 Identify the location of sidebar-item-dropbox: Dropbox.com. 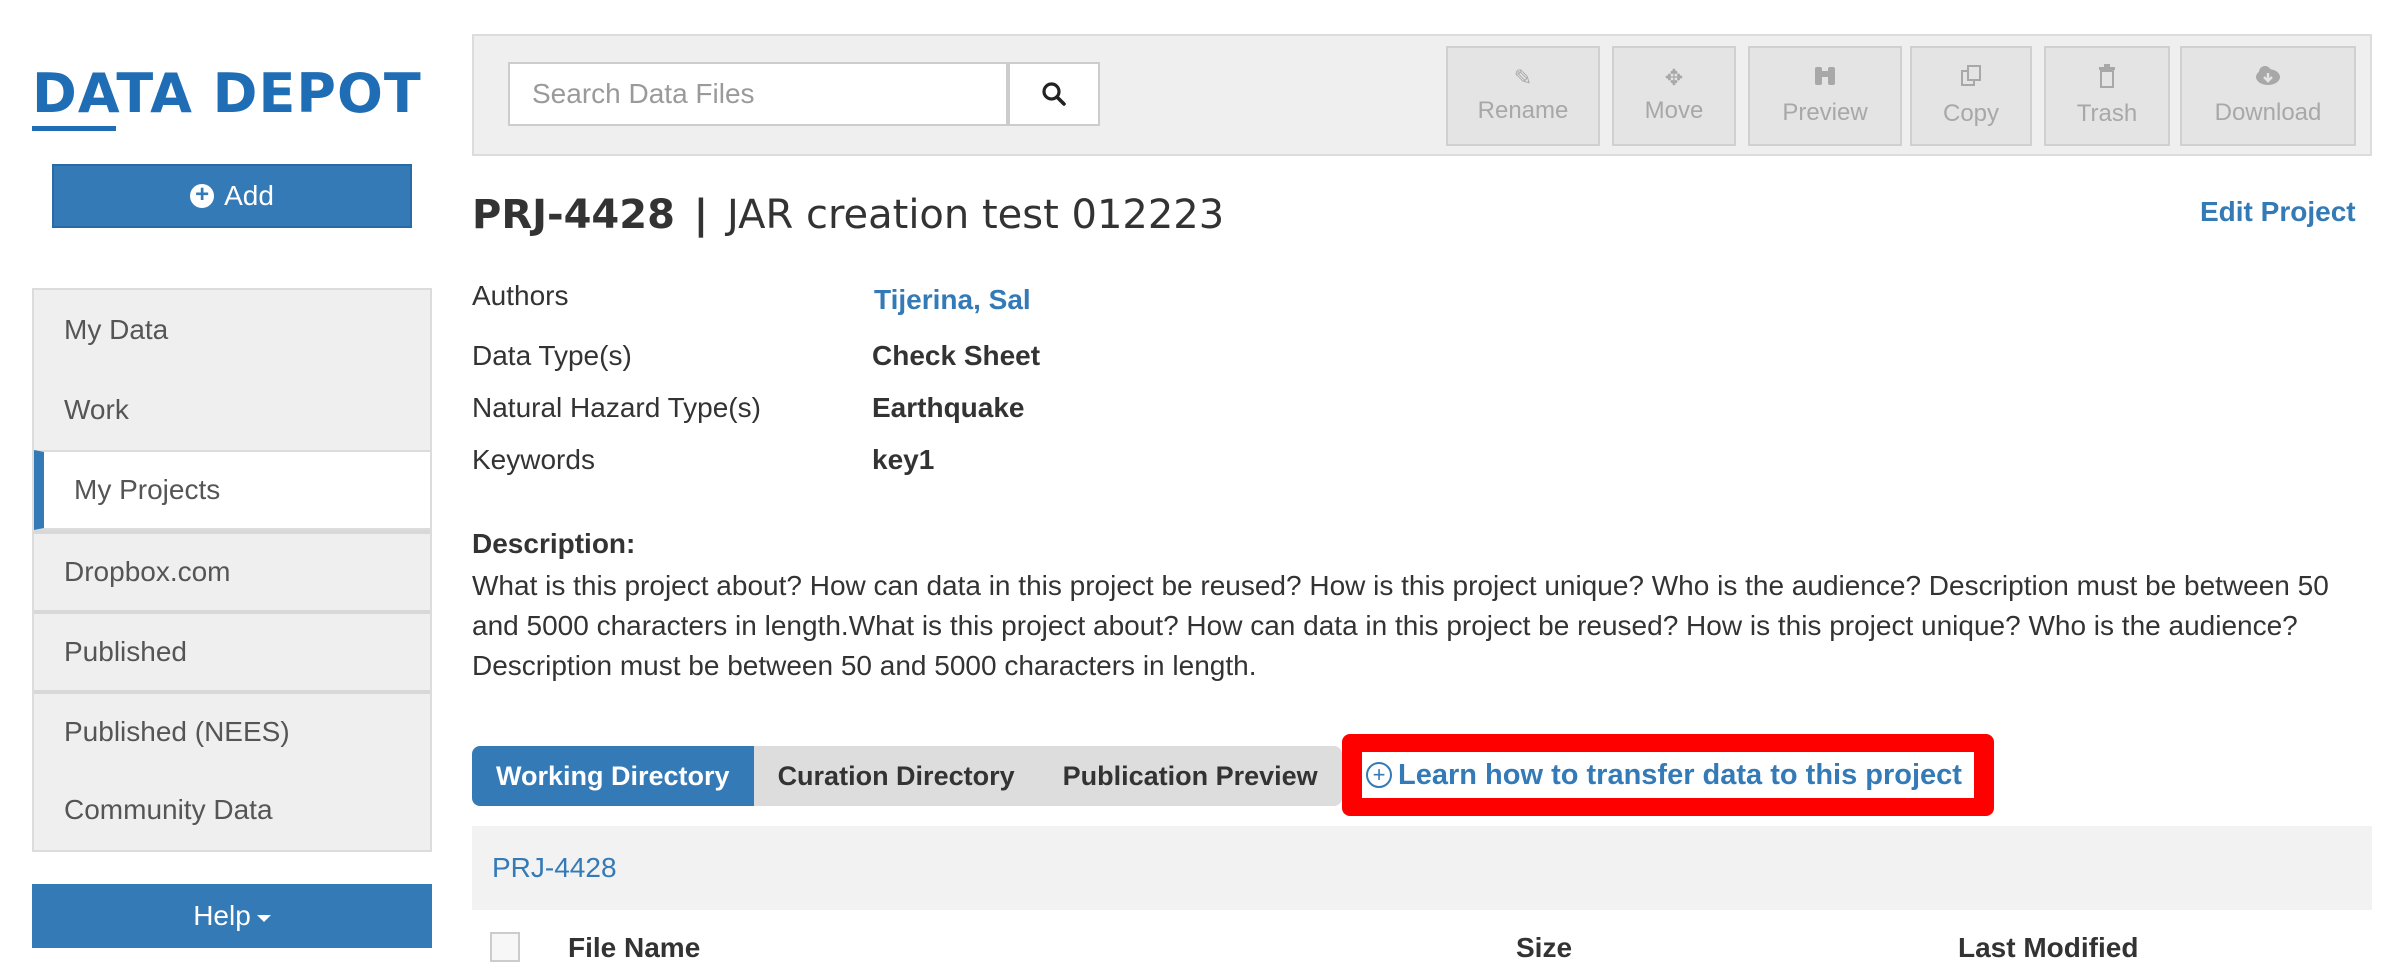
(232, 570).